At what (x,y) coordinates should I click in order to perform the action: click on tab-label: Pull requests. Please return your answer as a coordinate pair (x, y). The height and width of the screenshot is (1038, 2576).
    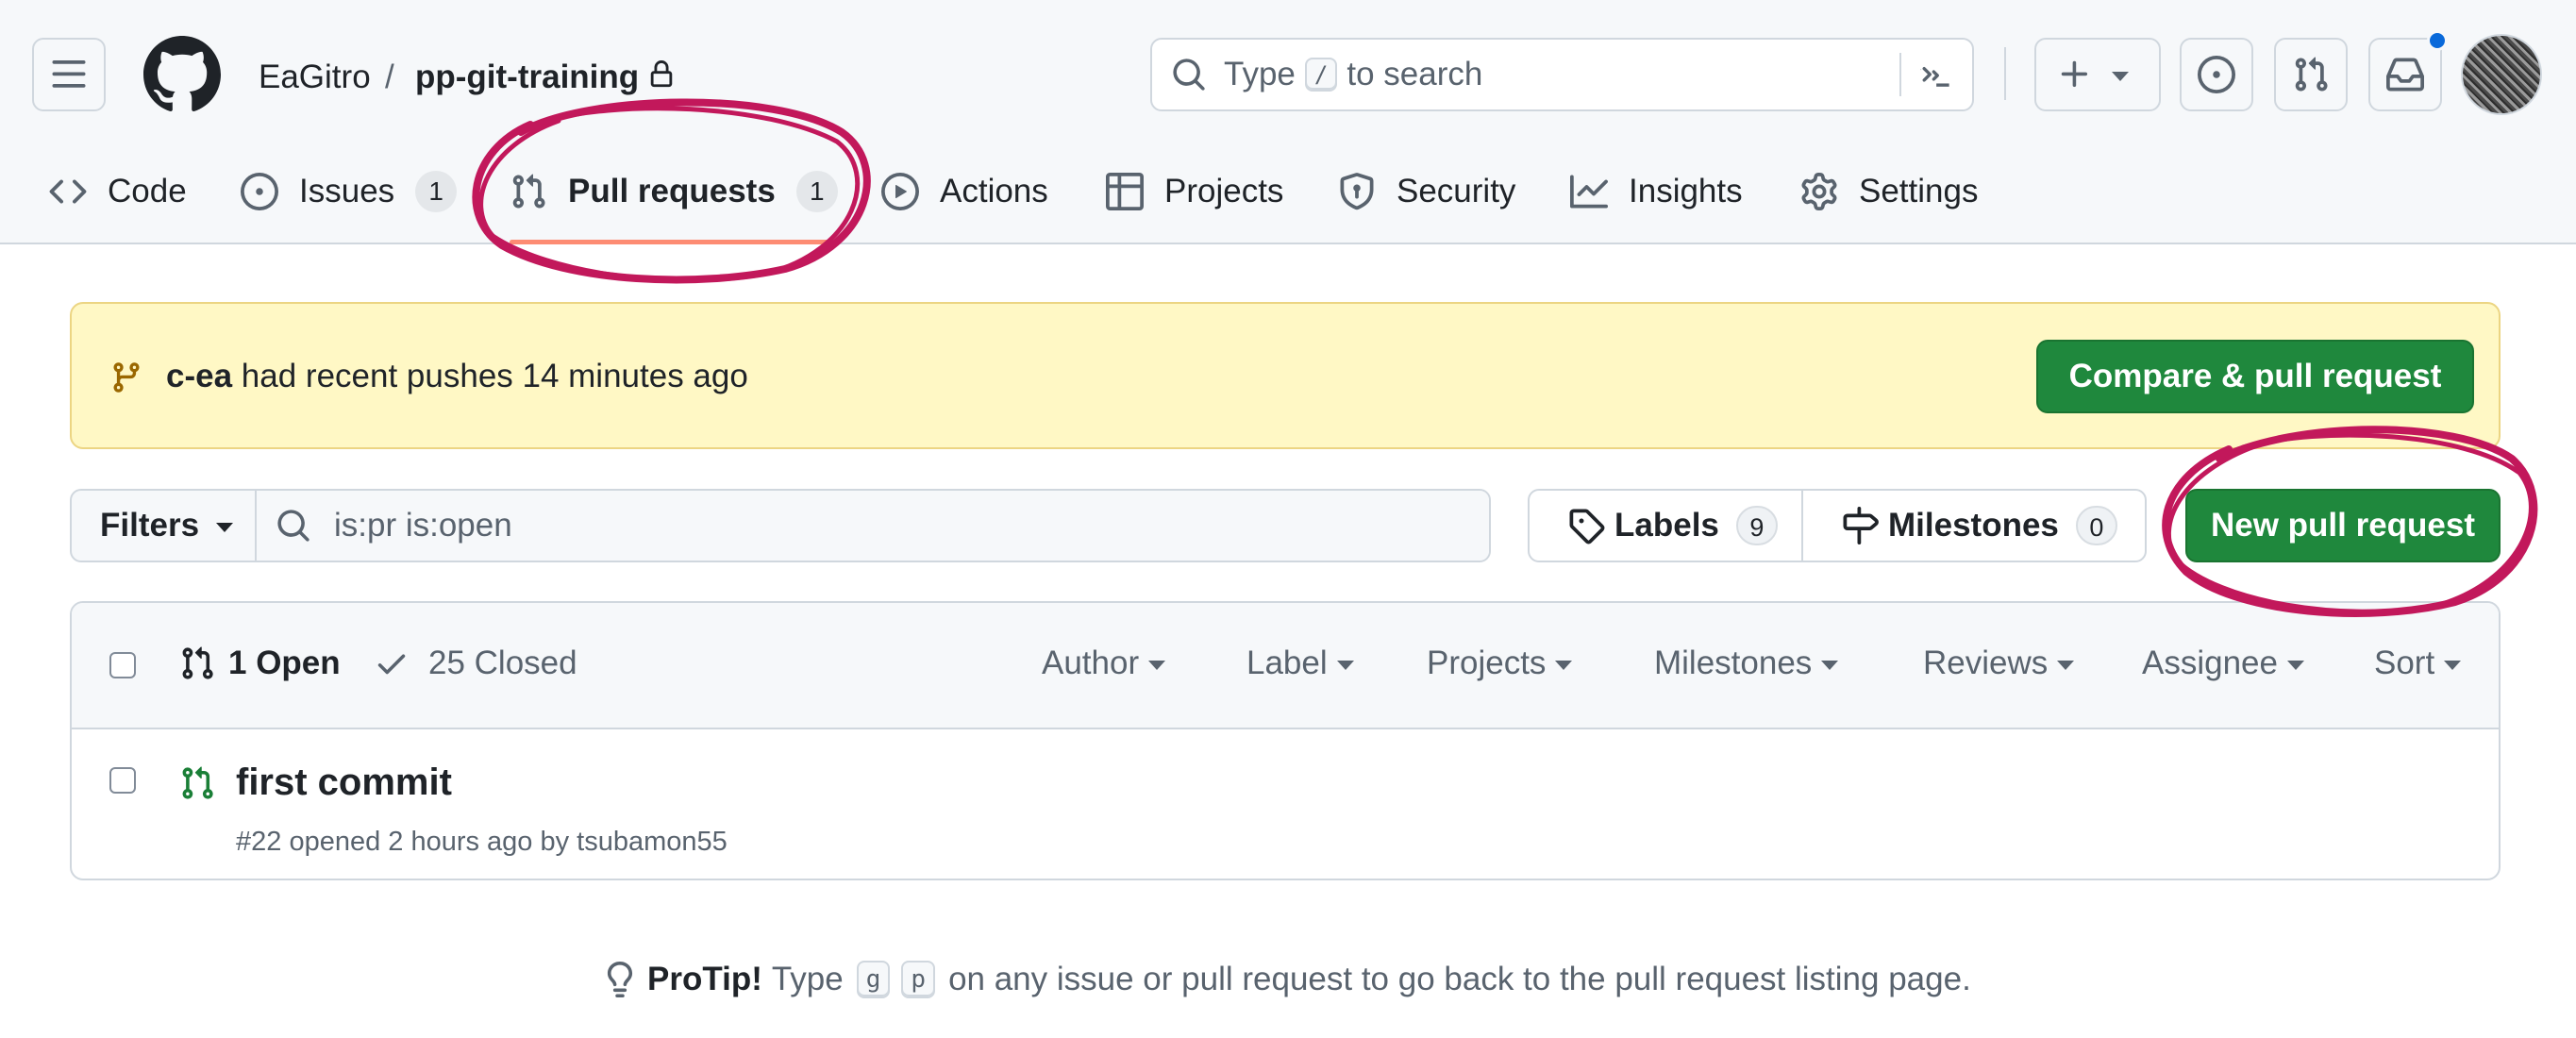
    Looking at the image, I should click on (672, 191).